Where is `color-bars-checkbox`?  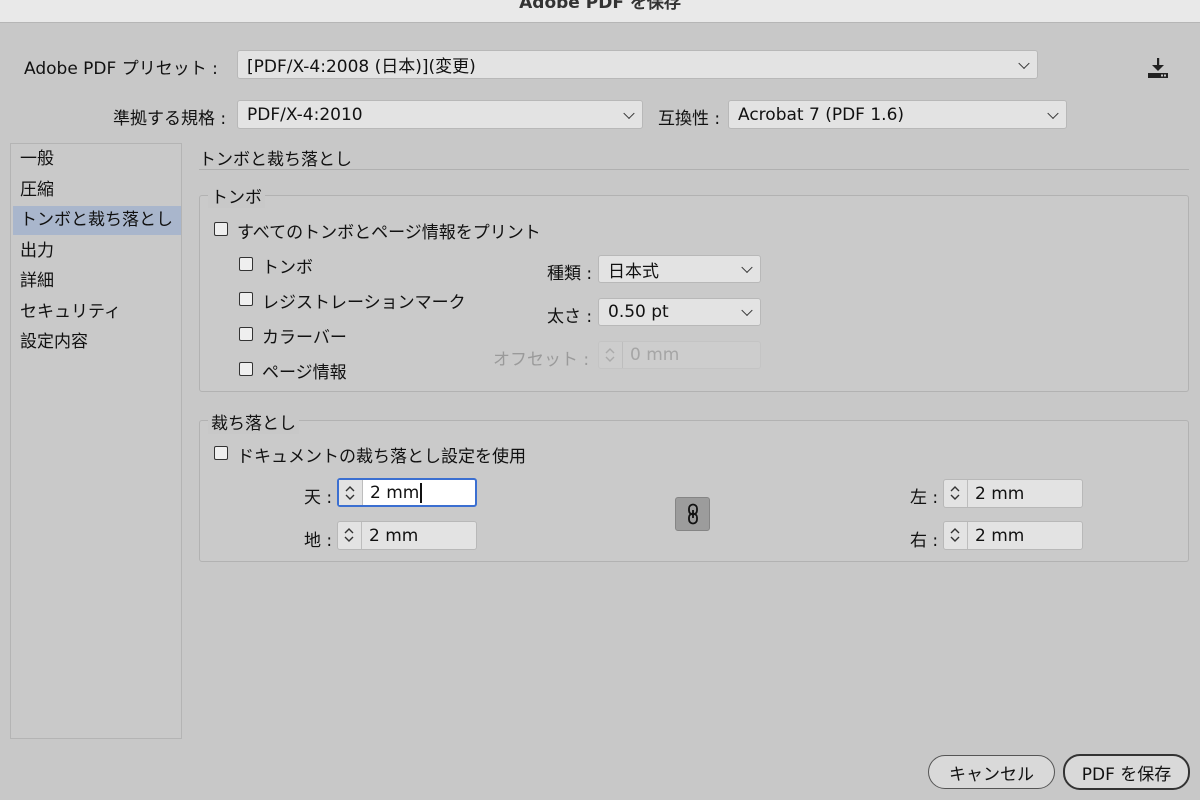 color-bars-checkbox is located at coordinates (246, 334).